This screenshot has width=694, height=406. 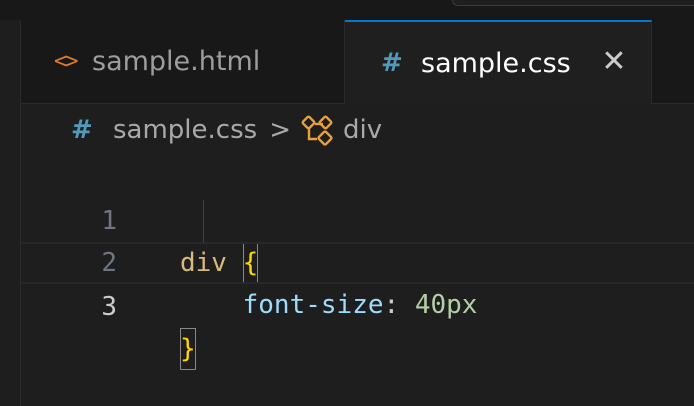 What do you see at coordinates (614, 62) in the screenshot?
I see `close-icon: ✕` at bounding box center [614, 62].